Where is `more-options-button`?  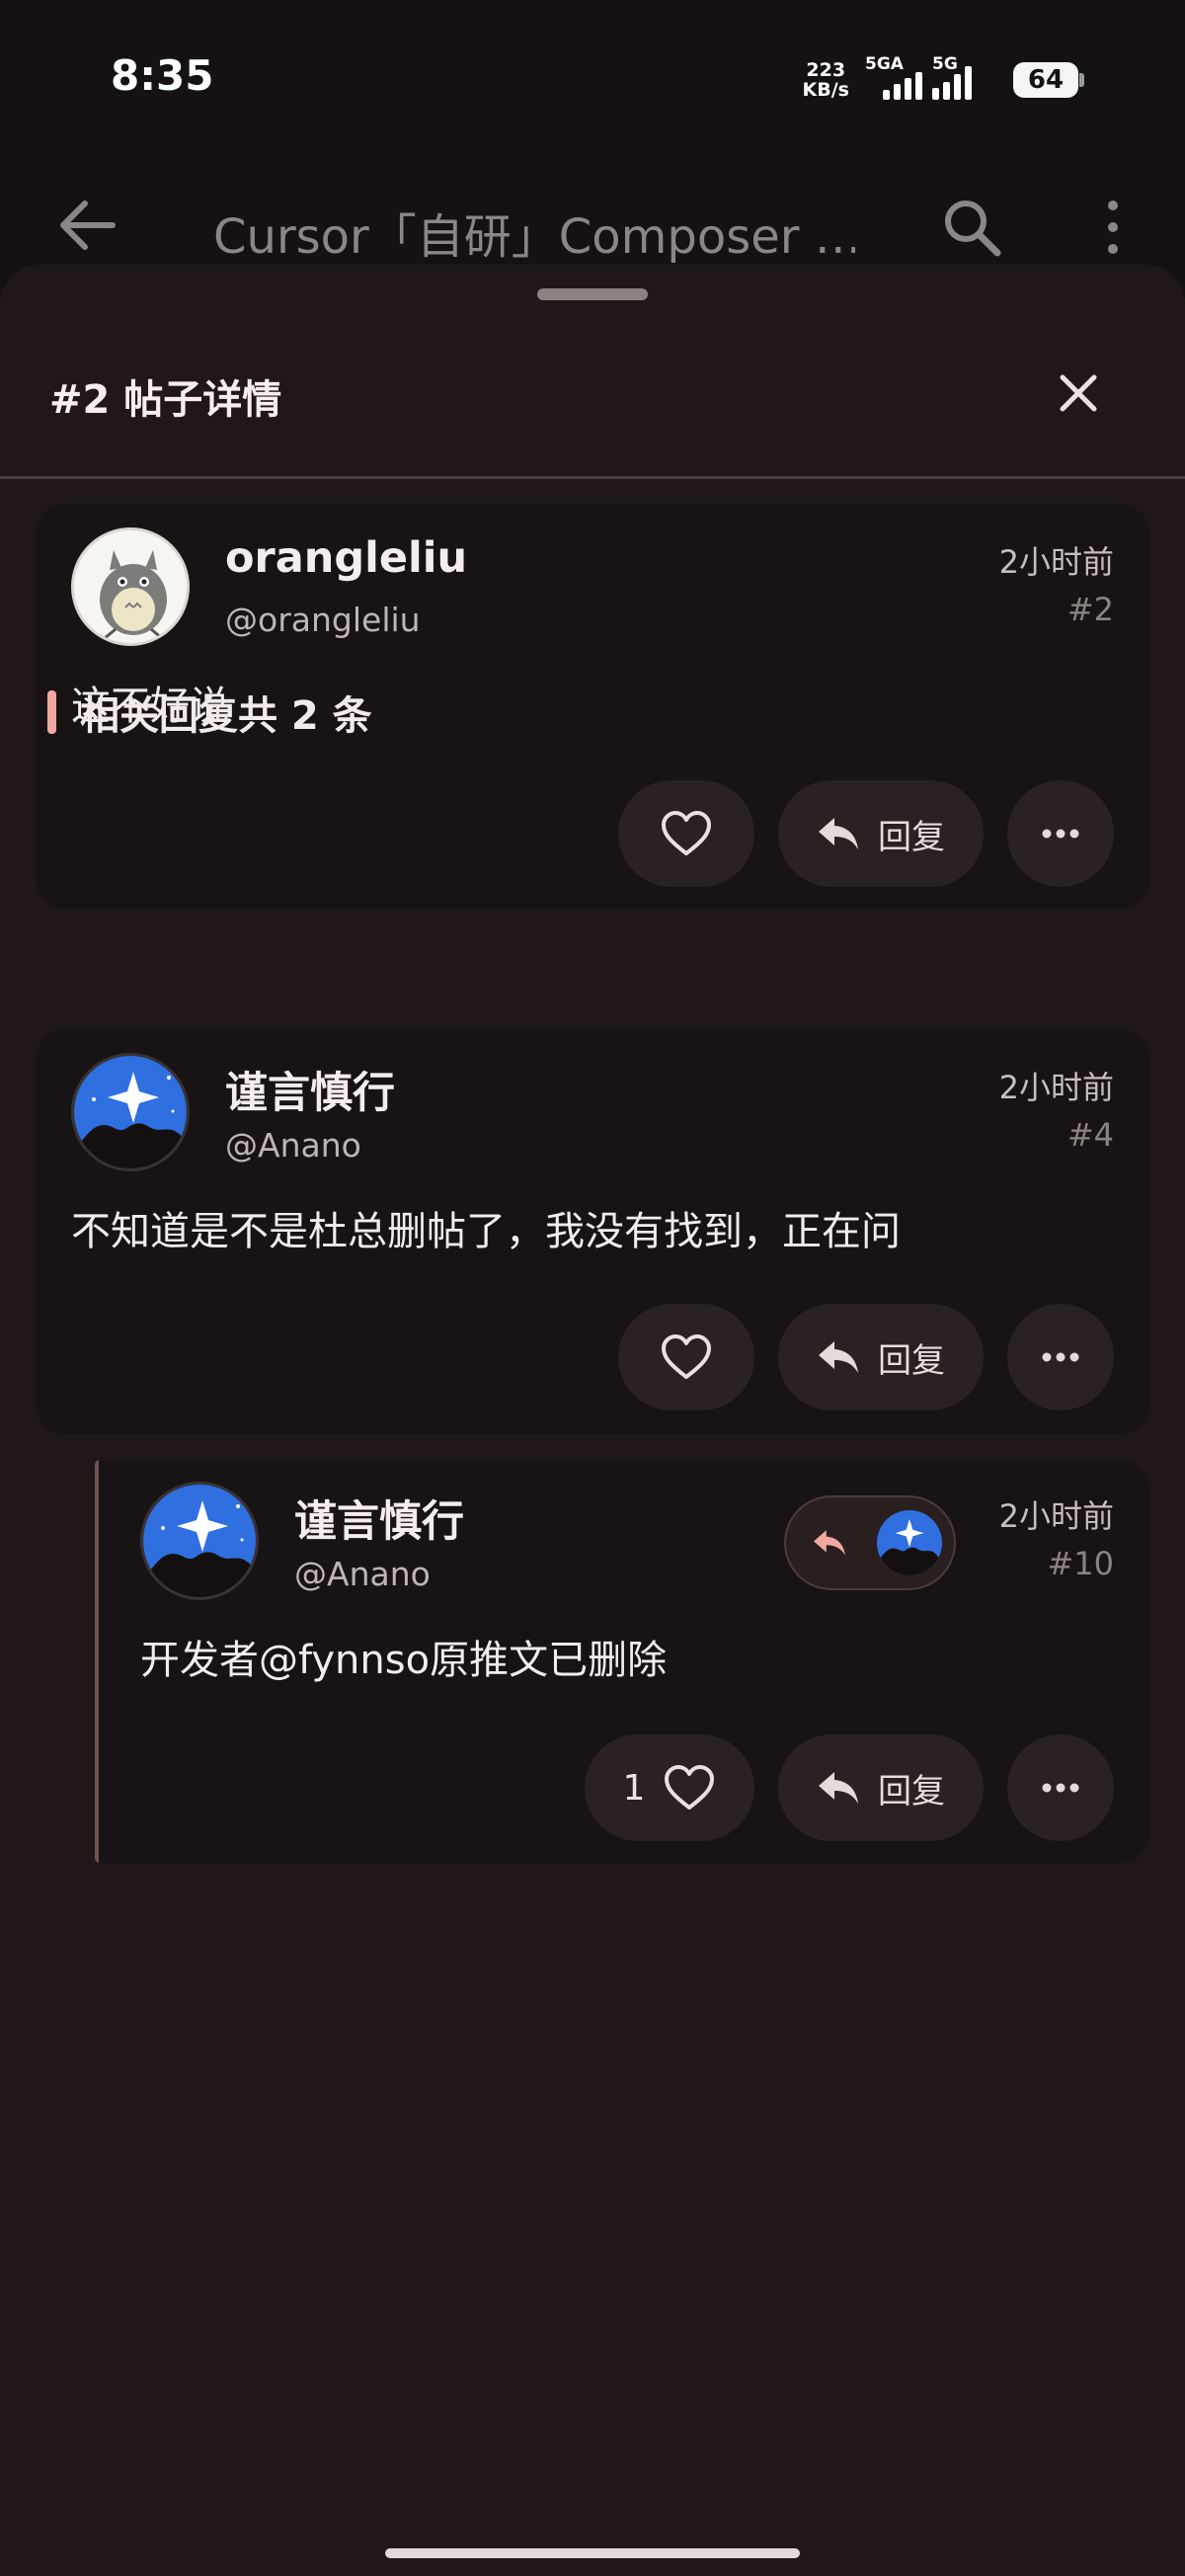 more-options-button is located at coordinates (1113, 227).